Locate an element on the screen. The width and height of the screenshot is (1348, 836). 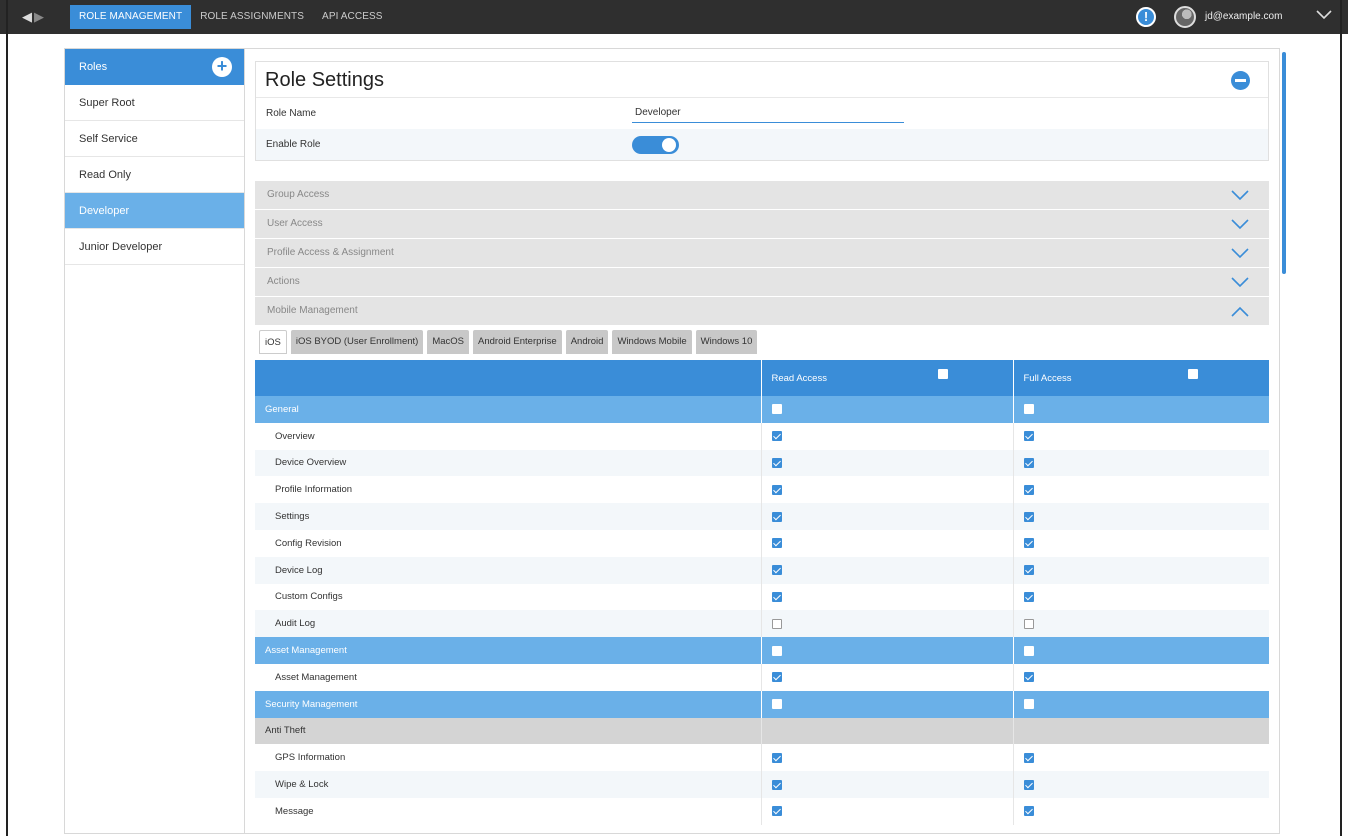
history-arrows: ◀▶ is located at coordinates (34, 17).